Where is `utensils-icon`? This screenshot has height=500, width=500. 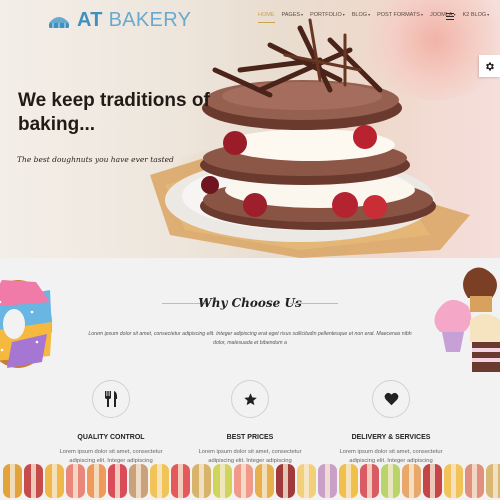 utensils-icon is located at coordinates (111, 399).